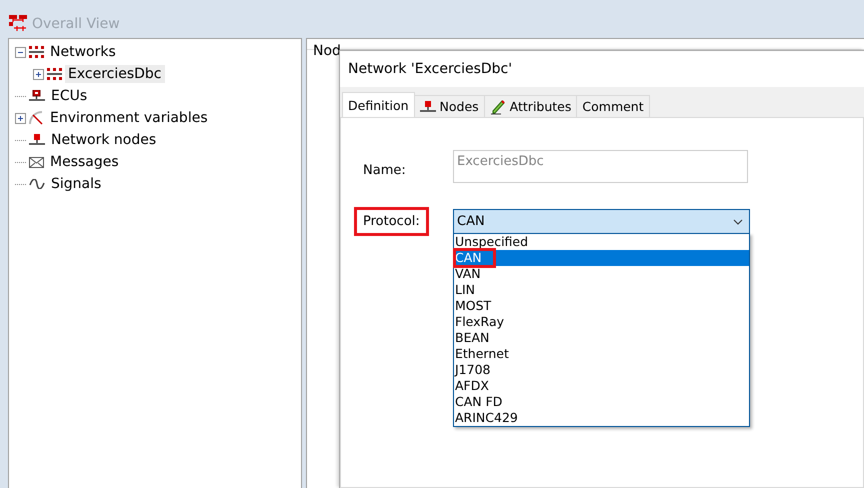 The height and width of the screenshot is (488, 864). What do you see at coordinates (37, 96) in the screenshot?
I see `ecu-icon` at bounding box center [37, 96].